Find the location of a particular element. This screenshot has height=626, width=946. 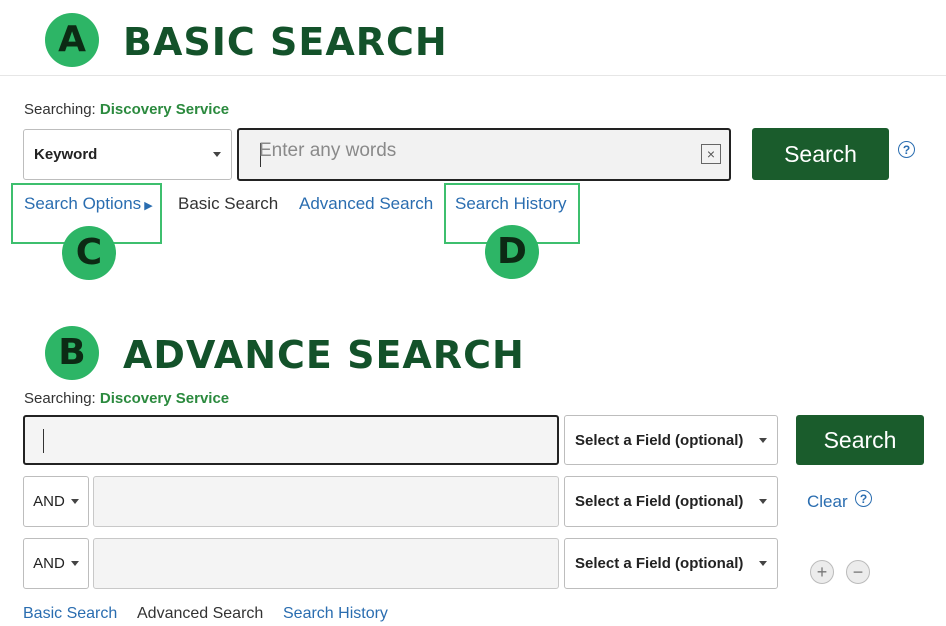

search-options-link: Search Options ▶ is located at coordinates (88, 204).